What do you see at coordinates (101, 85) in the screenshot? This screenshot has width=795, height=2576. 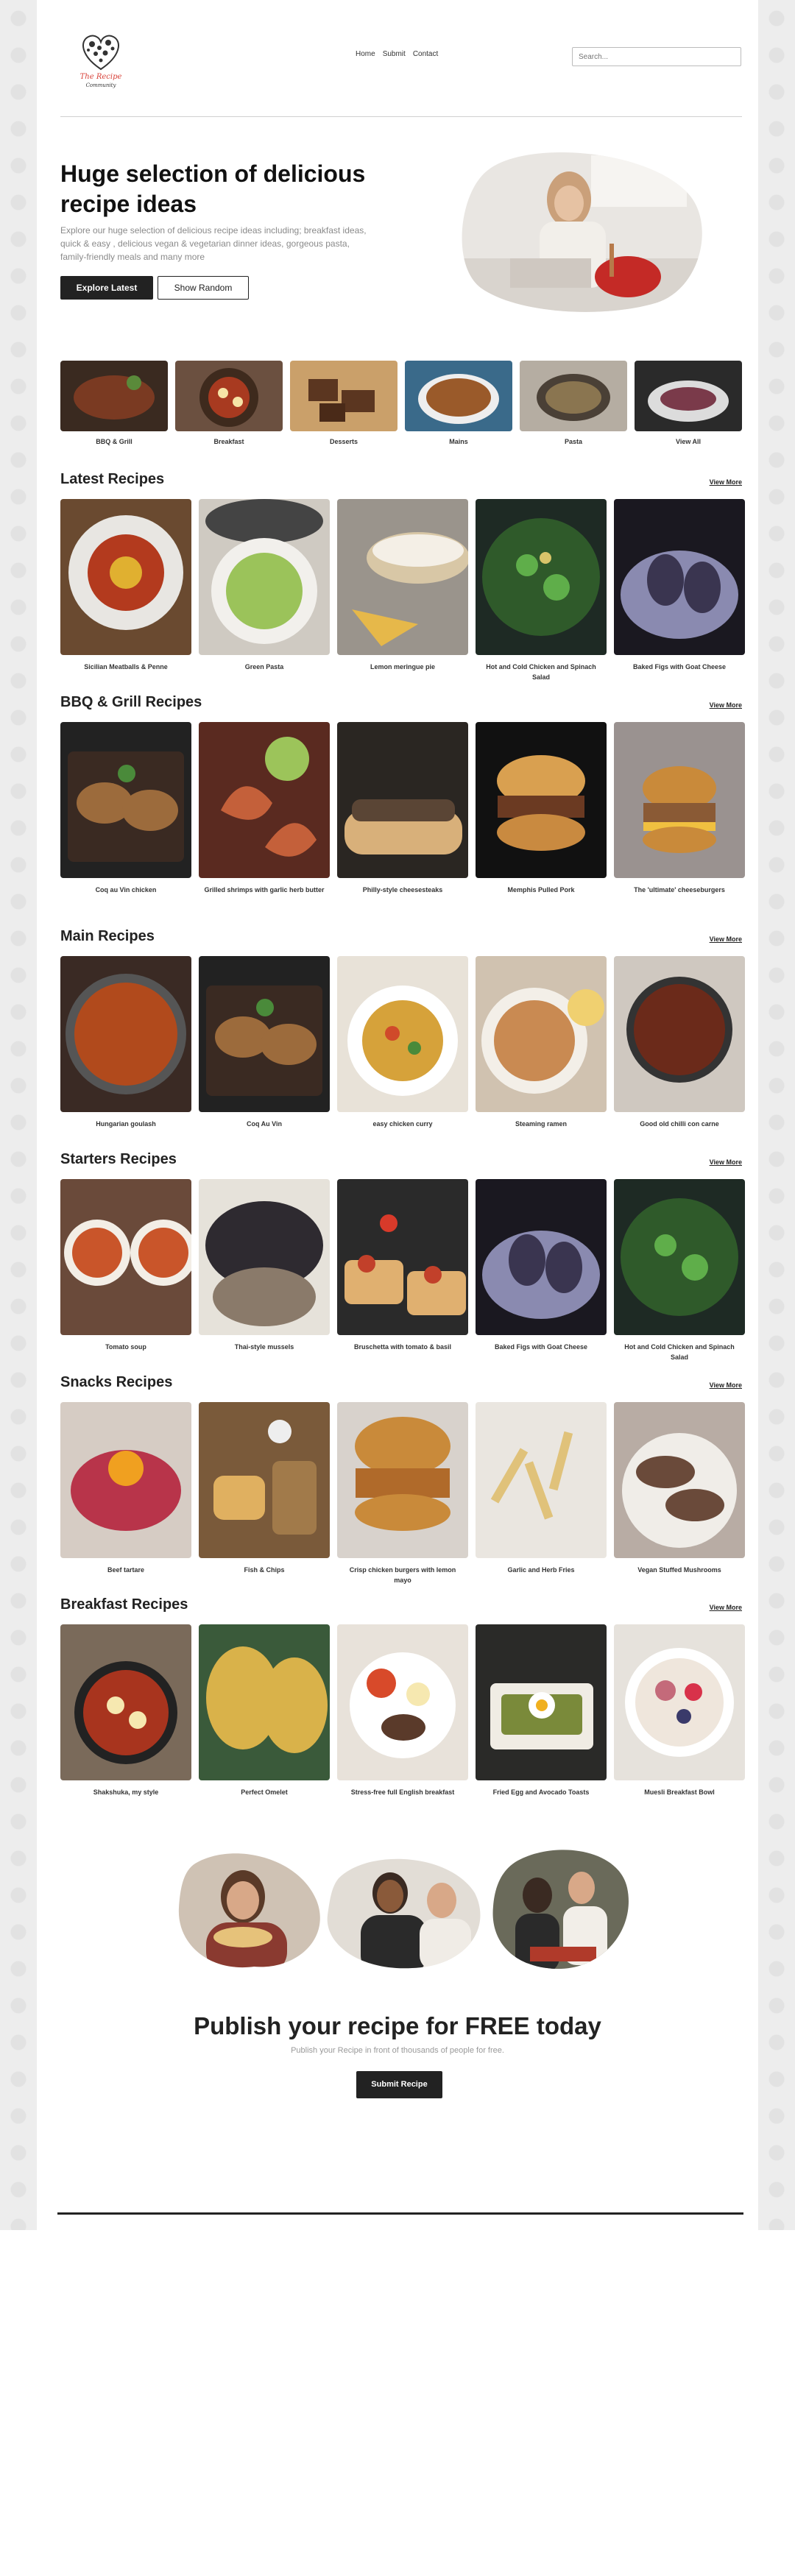 I see `svg-text: Community` at bounding box center [101, 85].